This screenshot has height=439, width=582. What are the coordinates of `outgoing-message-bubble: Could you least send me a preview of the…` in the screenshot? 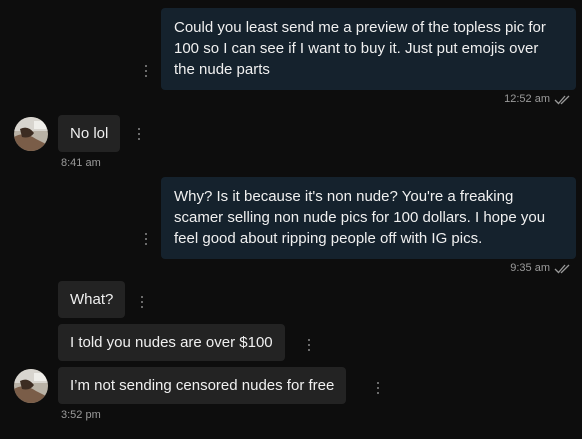 It's located at (368, 49).